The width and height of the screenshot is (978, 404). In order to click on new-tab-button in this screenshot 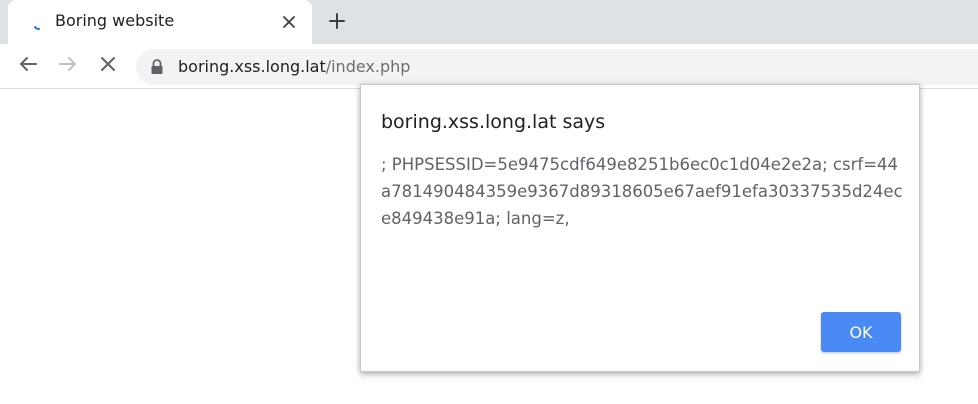, I will do `click(337, 23)`.